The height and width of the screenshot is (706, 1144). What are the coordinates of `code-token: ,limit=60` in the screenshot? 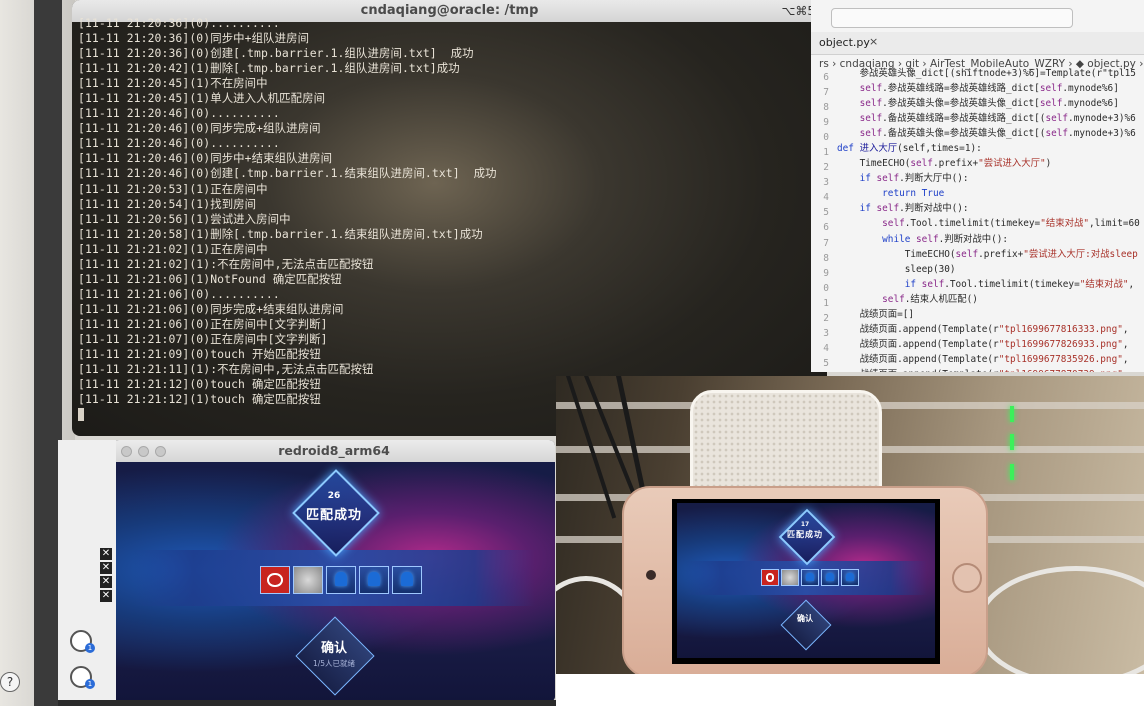 It's located at (1114, 224).